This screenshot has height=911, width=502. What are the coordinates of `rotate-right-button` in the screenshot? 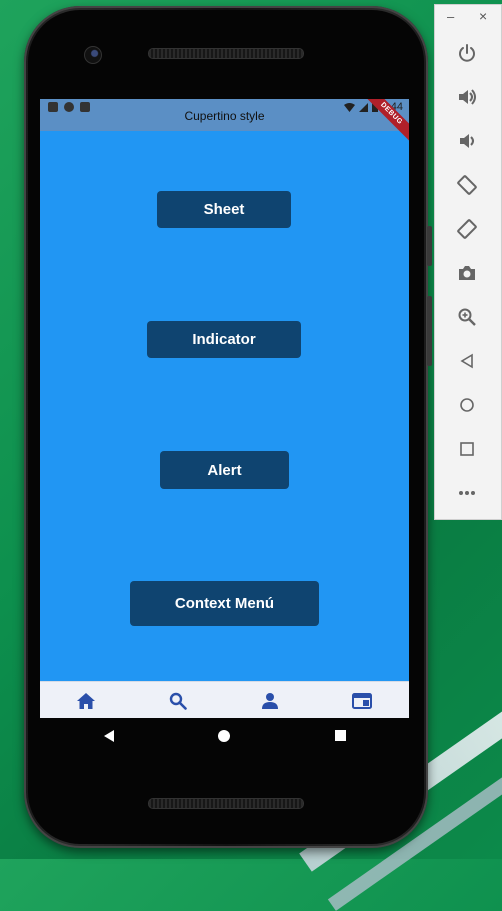 It's located at (467, 229).